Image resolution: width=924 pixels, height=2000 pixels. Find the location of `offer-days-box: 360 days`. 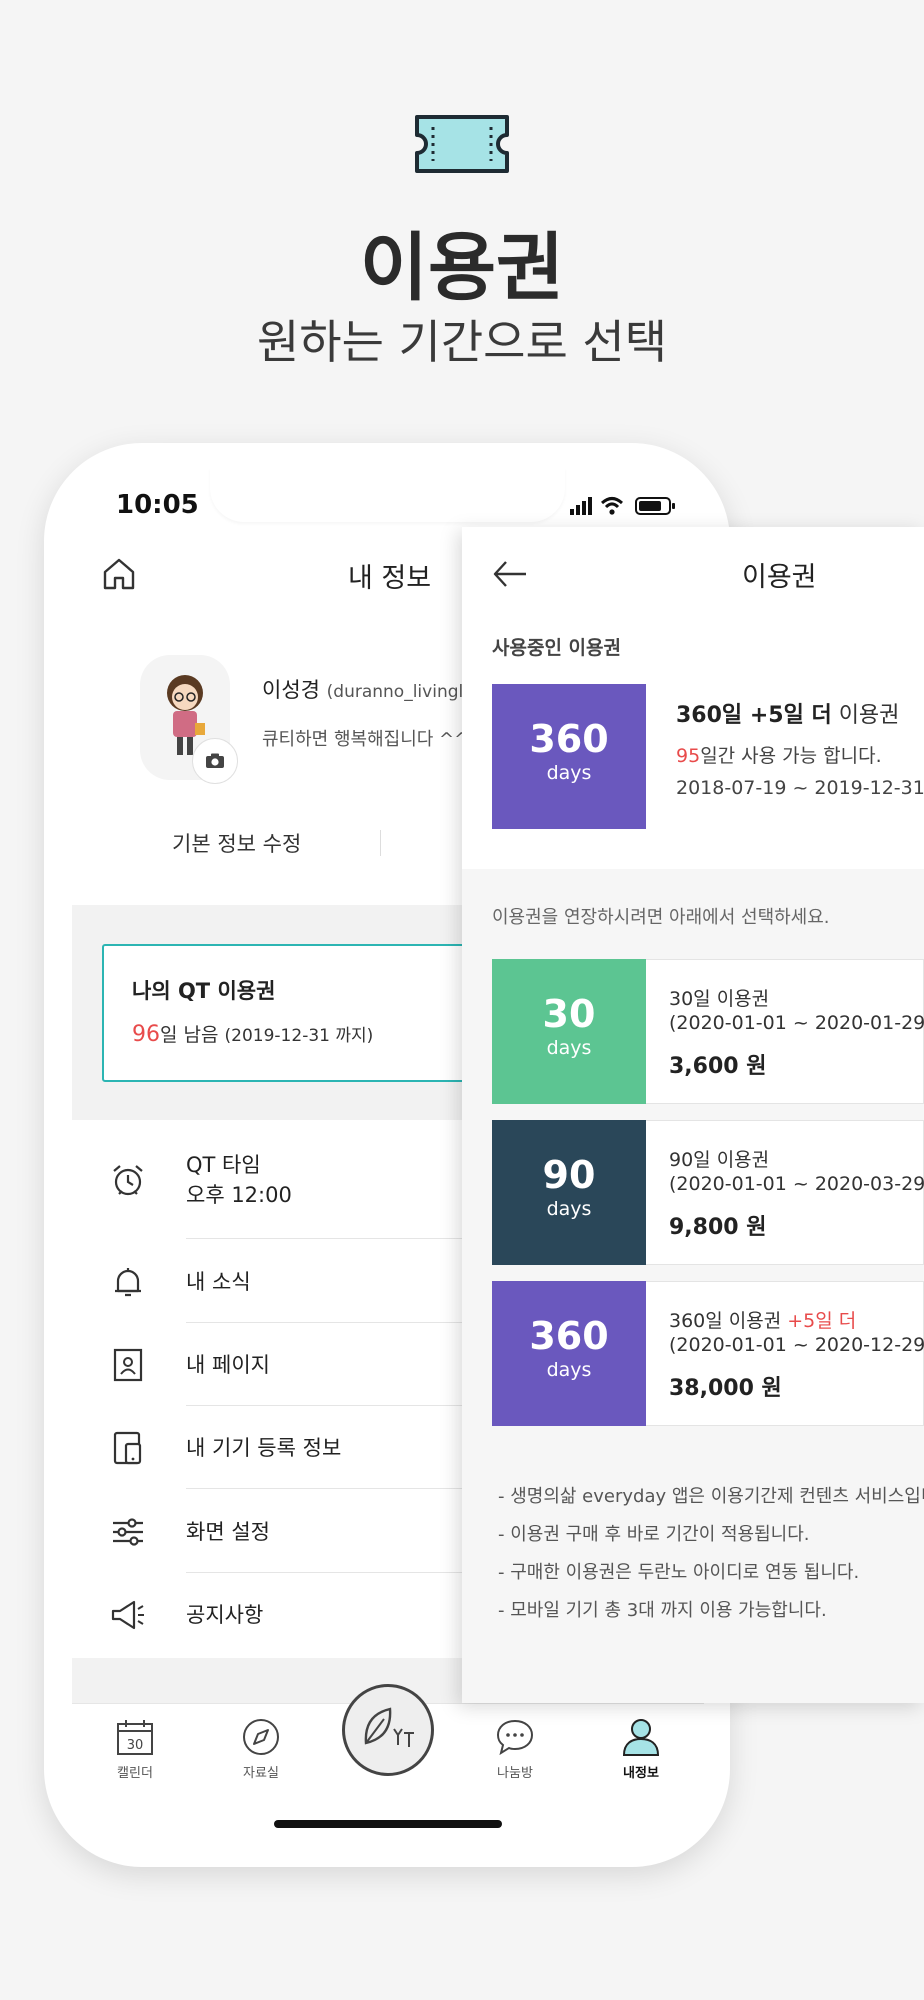

offer-days-box: 360 days is located at coordinates (569, 1353).